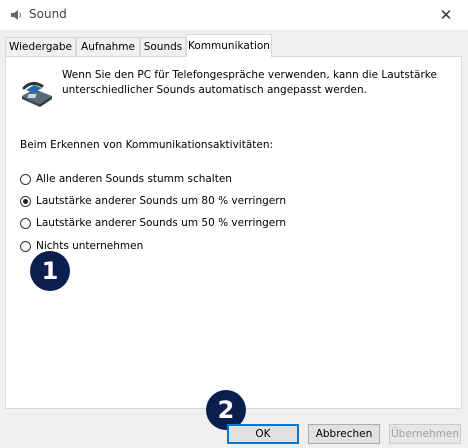  I want to click on step-badge-1: 1, so click(50, 271).